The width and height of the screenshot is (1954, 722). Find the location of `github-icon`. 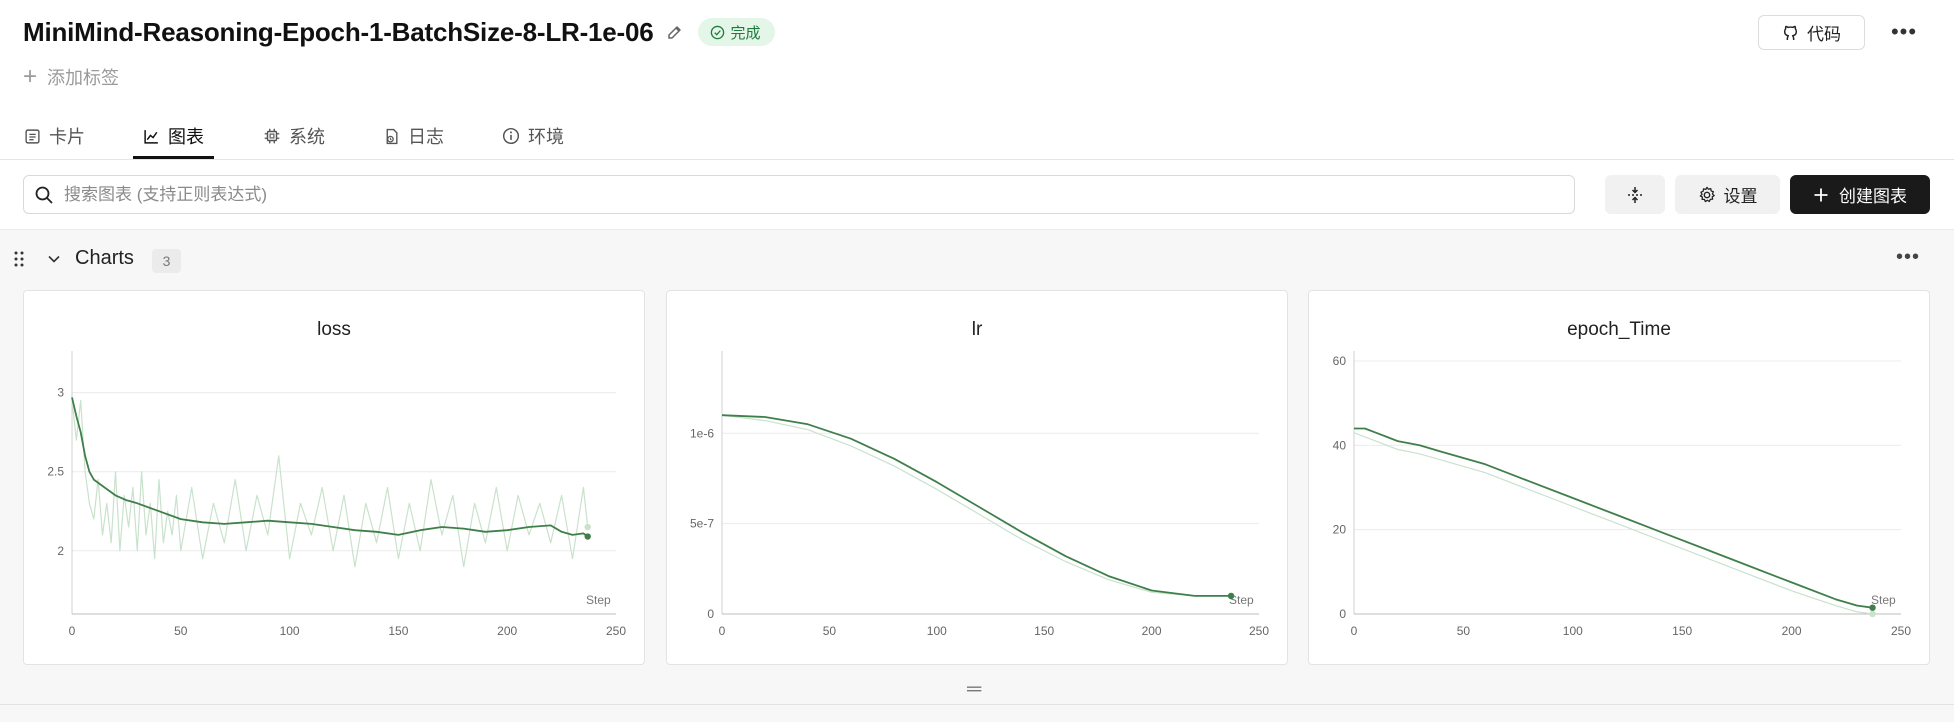

github-icon is located at coordinates (1790, 32).